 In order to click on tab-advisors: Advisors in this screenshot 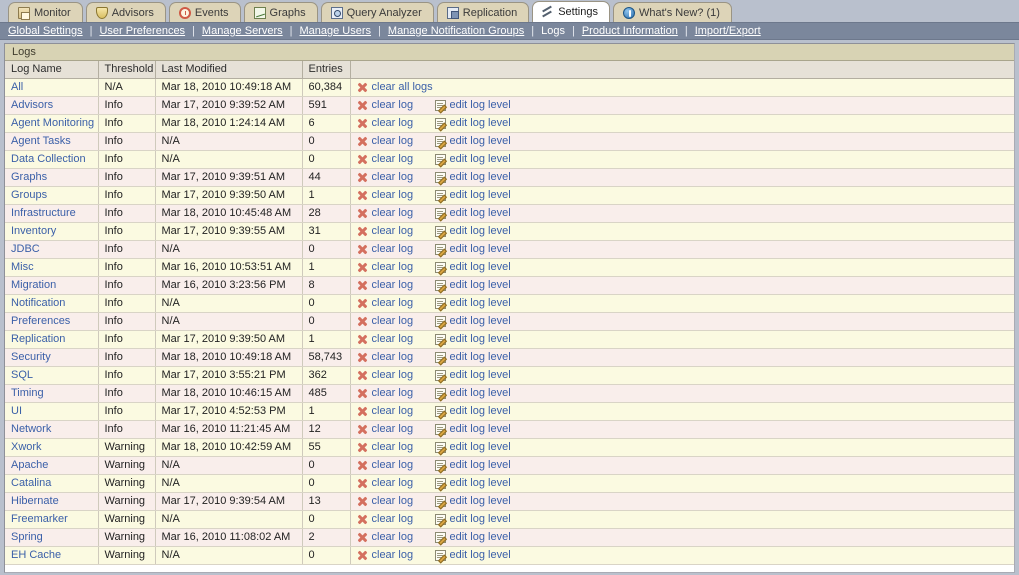, I will do `click(125, 12)`.